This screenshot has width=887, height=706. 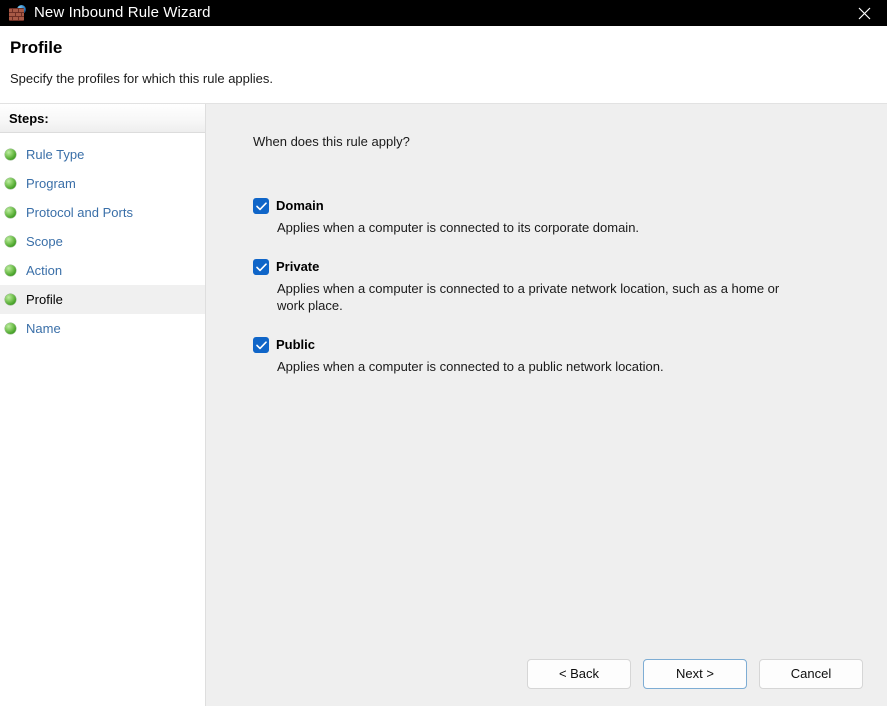 I want to click on sidebar-item-label: Program, so click(x=51, y=183).